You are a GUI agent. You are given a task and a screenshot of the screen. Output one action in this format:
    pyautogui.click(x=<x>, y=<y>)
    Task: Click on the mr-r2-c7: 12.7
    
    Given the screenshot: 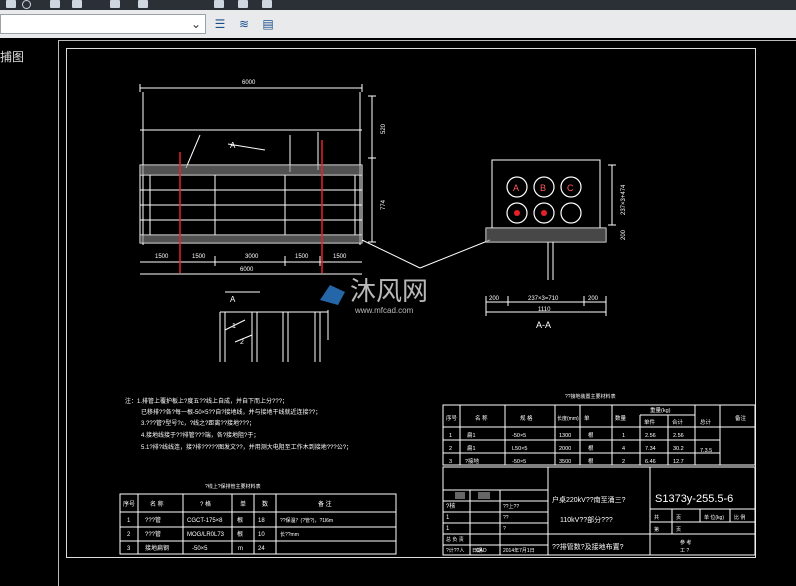 What is the action you would take?
    pyautogui.click(x=678, y=462)
    